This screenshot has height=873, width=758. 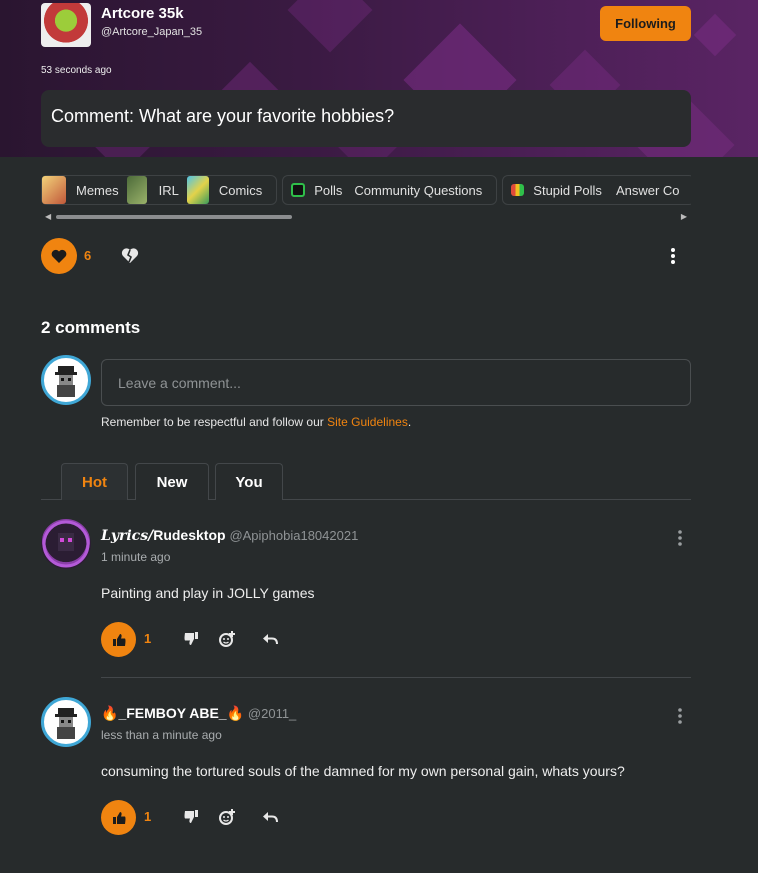 What do you see at coordinates (76, 70) in the screenshot?
I see `post-timestamp: 53 seconds ago` at bounding box center [76, 70].